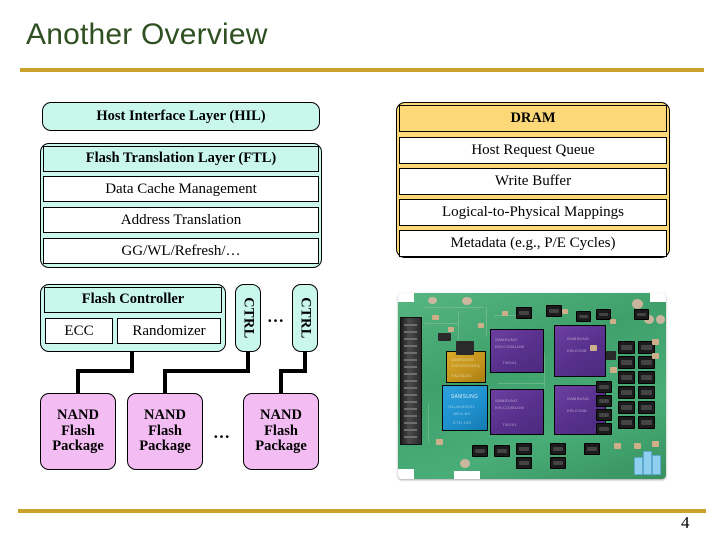 This screenshot has width=720, height=540. What do you see at coordinates (466, 367) in the screenshot?
I see `dram-cache-chip: SAMSUNG K4P4G324EQ FA238201` at bounding box center [466, 367].